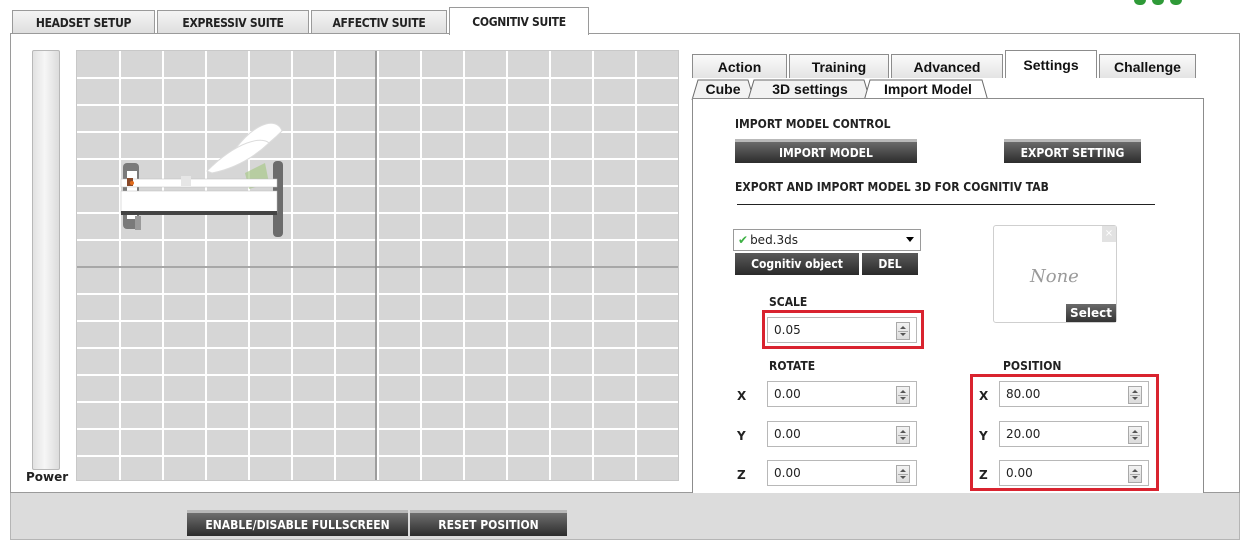 This screenshot has width=1253, height=540. I want to click on import-model-button: IMPORT MODEL, so click(826, 151).